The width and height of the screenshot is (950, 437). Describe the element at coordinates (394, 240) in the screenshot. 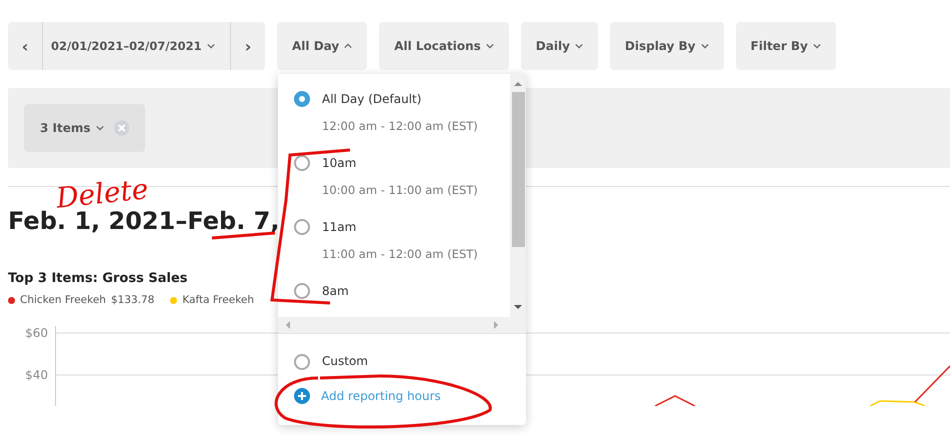

I see `hours-option: 11am 11:00 am - 12:00 am (EST)` at that location.